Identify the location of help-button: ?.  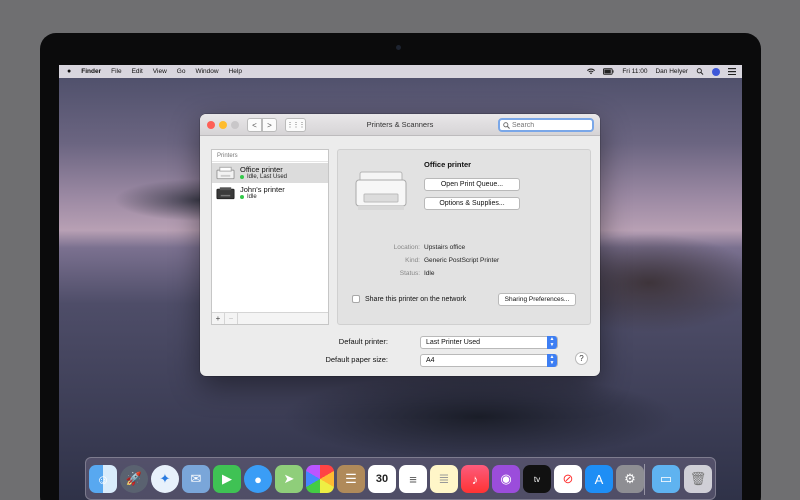
(581, 358).